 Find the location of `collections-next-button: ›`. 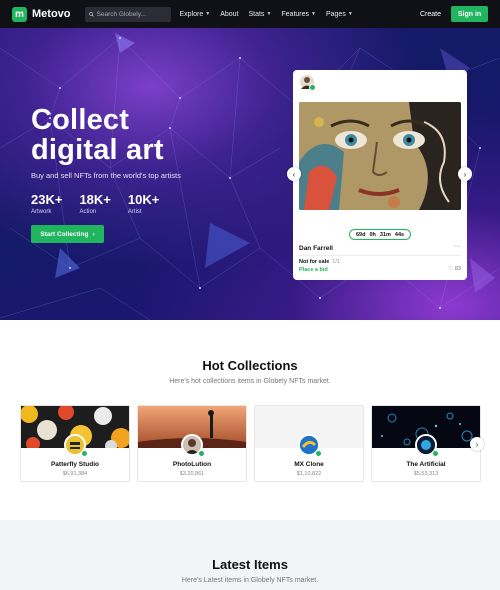

collections-next-button: › is located at coordinates (477, 444).